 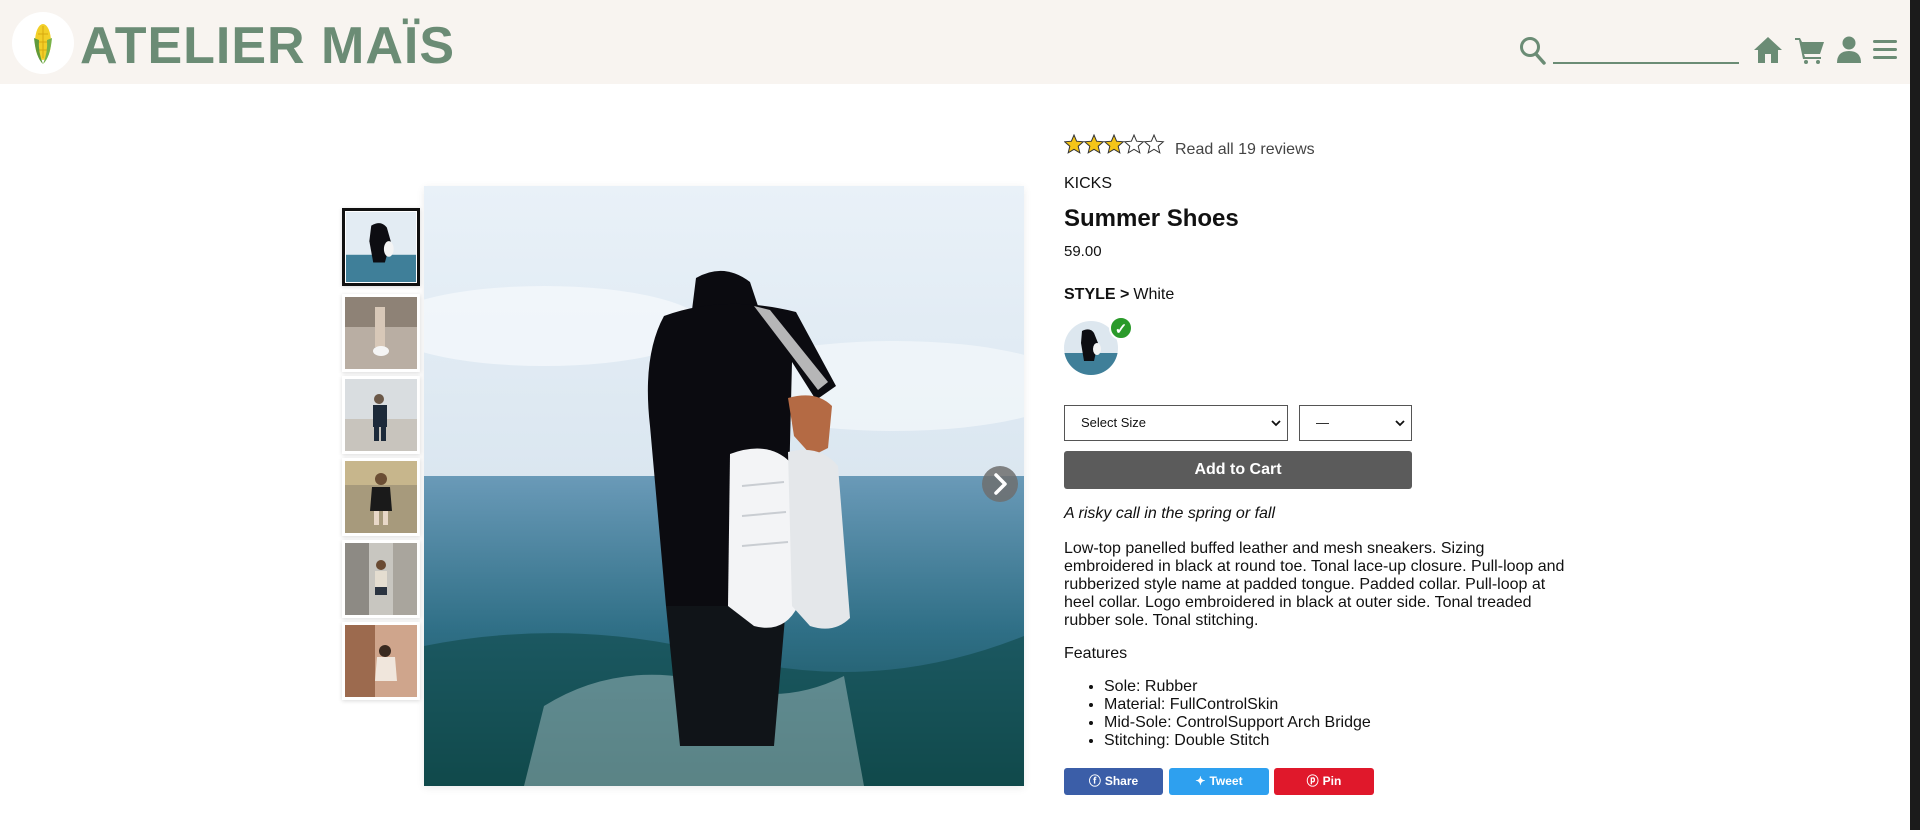 I want to click on features-title: Features, so click(x=1096, y=653).